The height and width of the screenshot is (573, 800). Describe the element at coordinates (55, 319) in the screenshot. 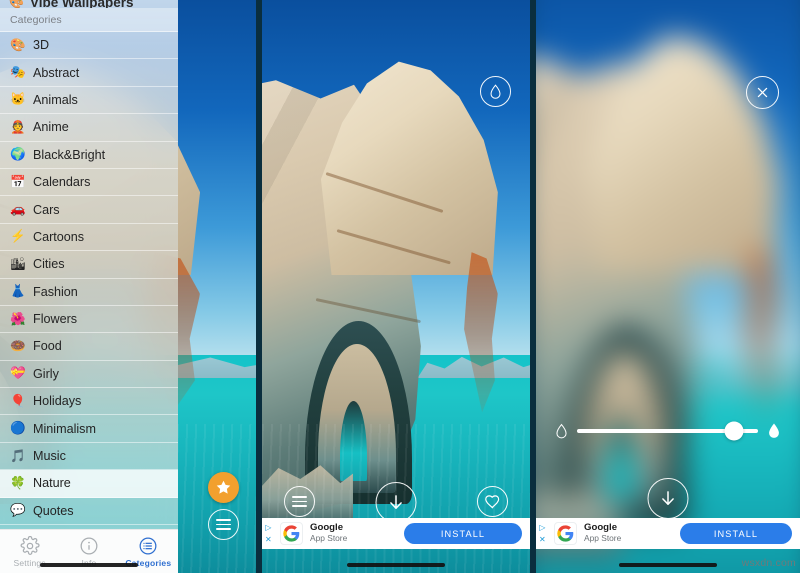

I see `category-label: Flowers` at that location.